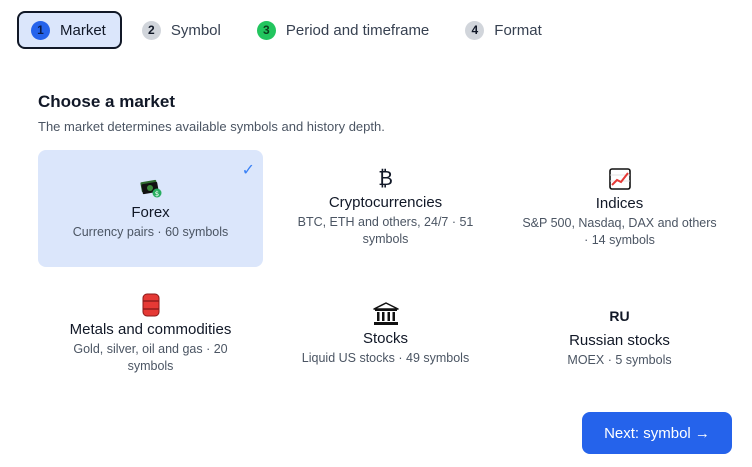 Image resolution: width=752 pixels, height=467 pixels. What do you see at coordinates (385, 313) in the screenshot?
I see `bank-icon` at bounding box center [385, 313].